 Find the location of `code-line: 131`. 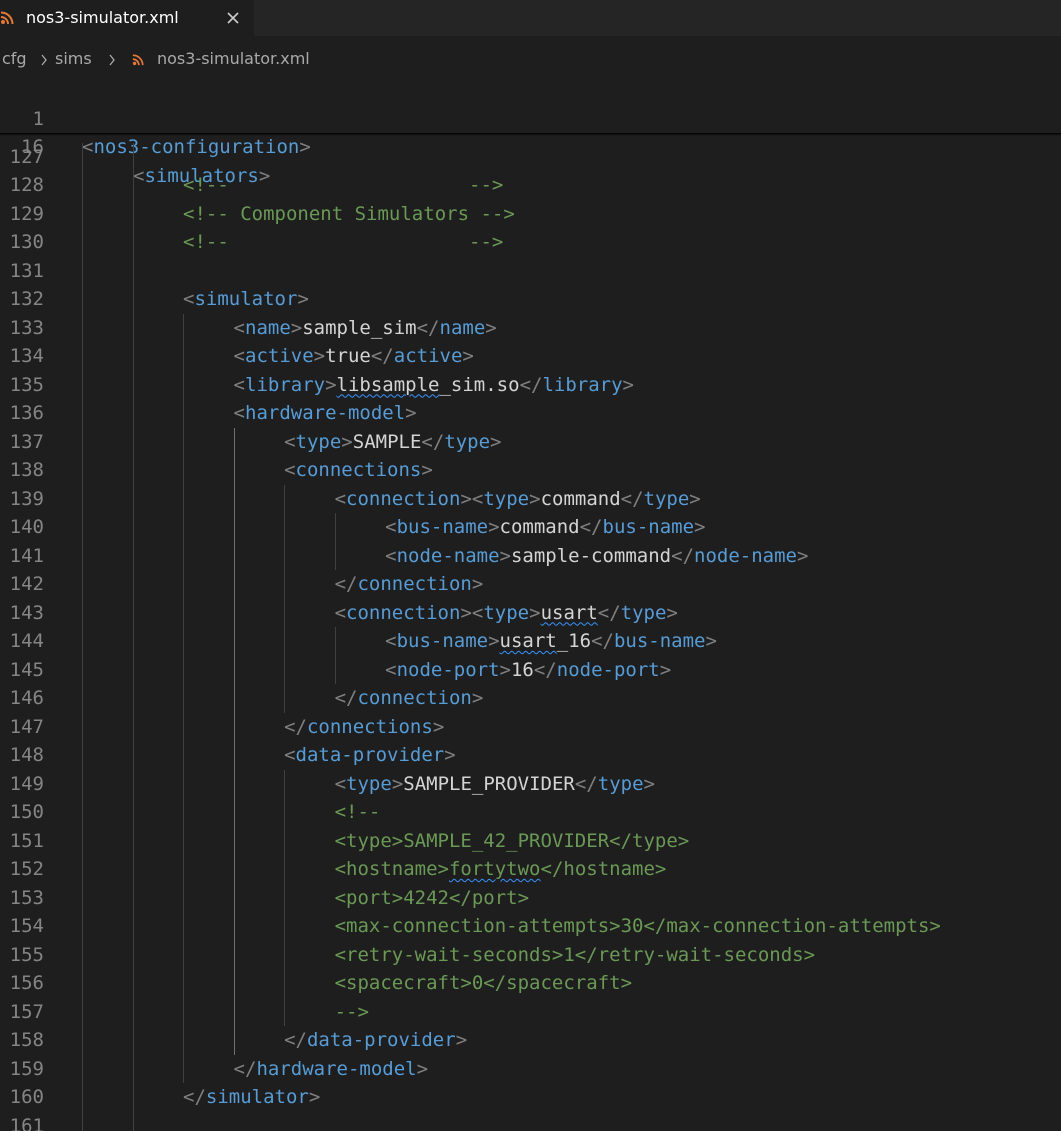

code-line: 131 is located at coordinates (530, 271).